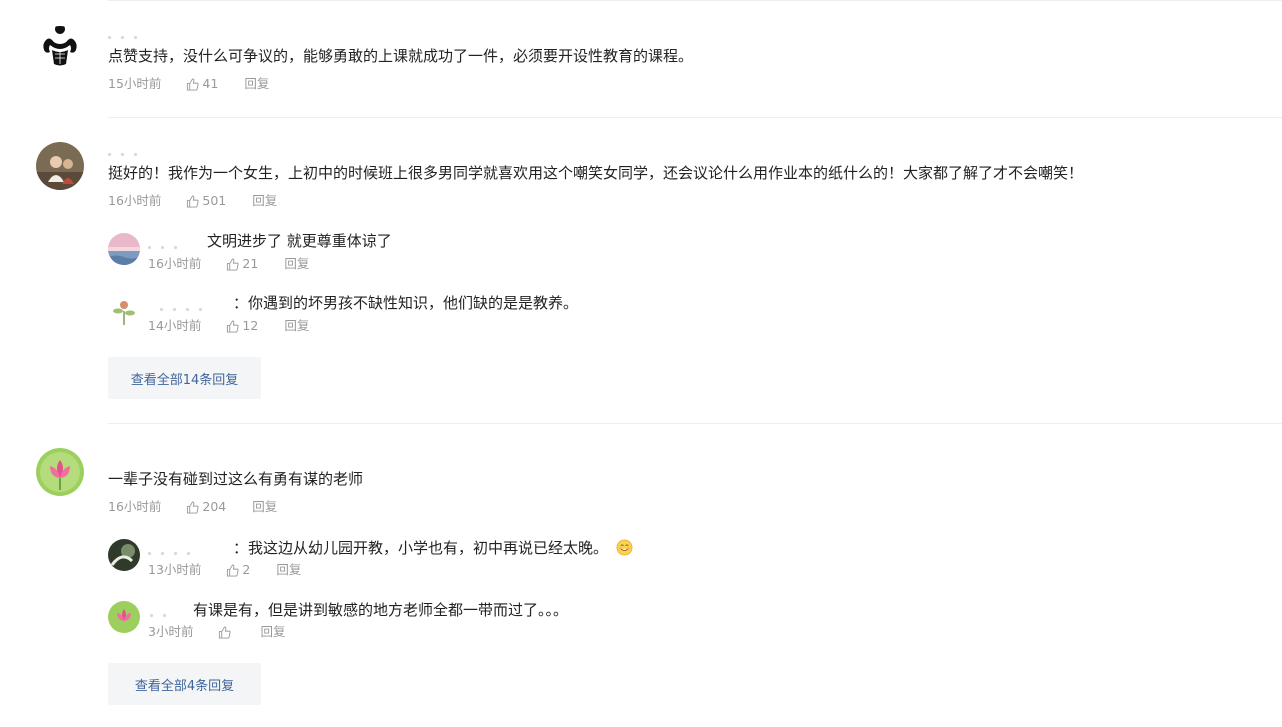  I want to click on like-count: 501, so click(214, 200).